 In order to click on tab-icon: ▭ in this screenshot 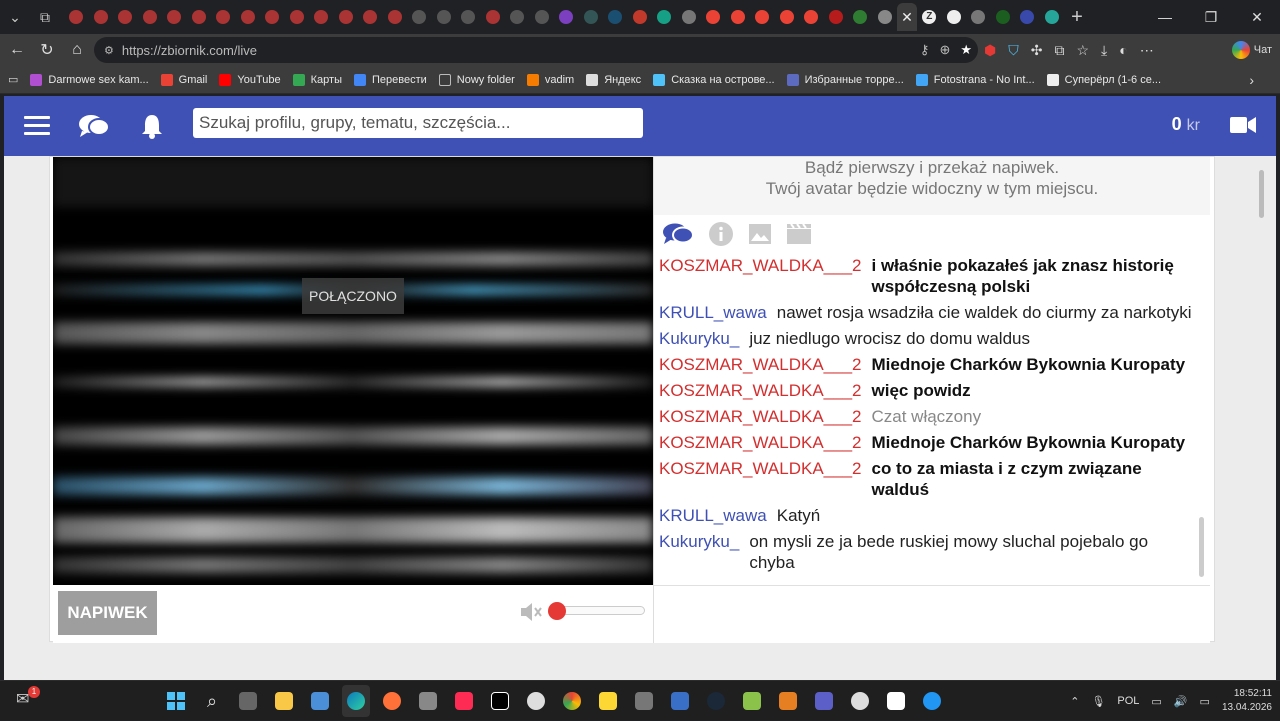, I will do `click(13, 79)`.